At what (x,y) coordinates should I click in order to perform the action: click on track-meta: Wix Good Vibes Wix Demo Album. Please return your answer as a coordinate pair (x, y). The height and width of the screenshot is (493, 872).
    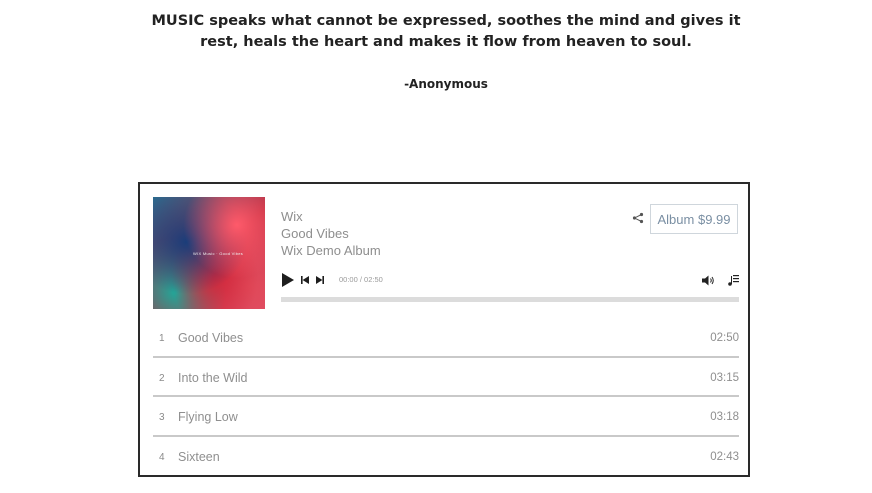
    Looking at the image, I should click on (331, 233).